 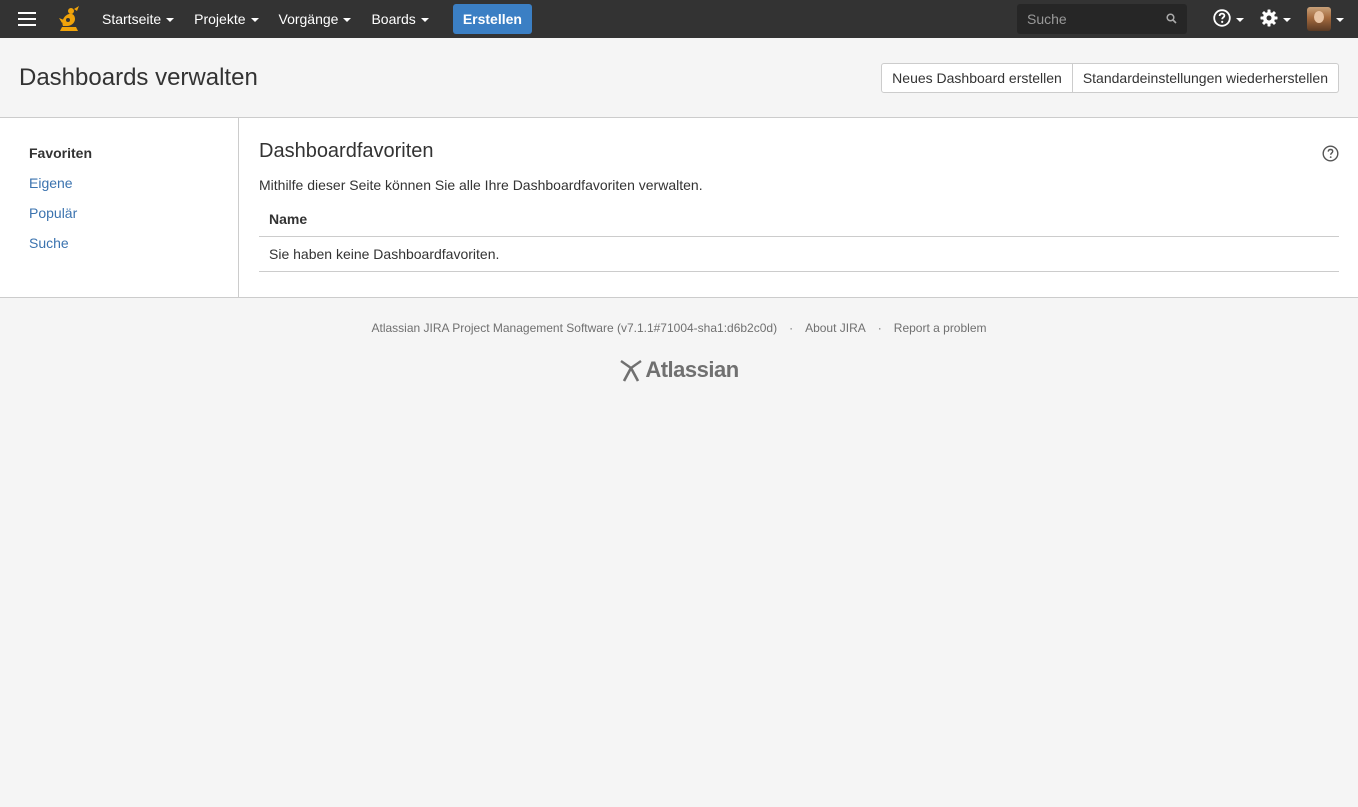 What do you see at coordinates (492, 19) in the screenshot?
I see `create-button: Erstellen` at bounding box center [492, 19].